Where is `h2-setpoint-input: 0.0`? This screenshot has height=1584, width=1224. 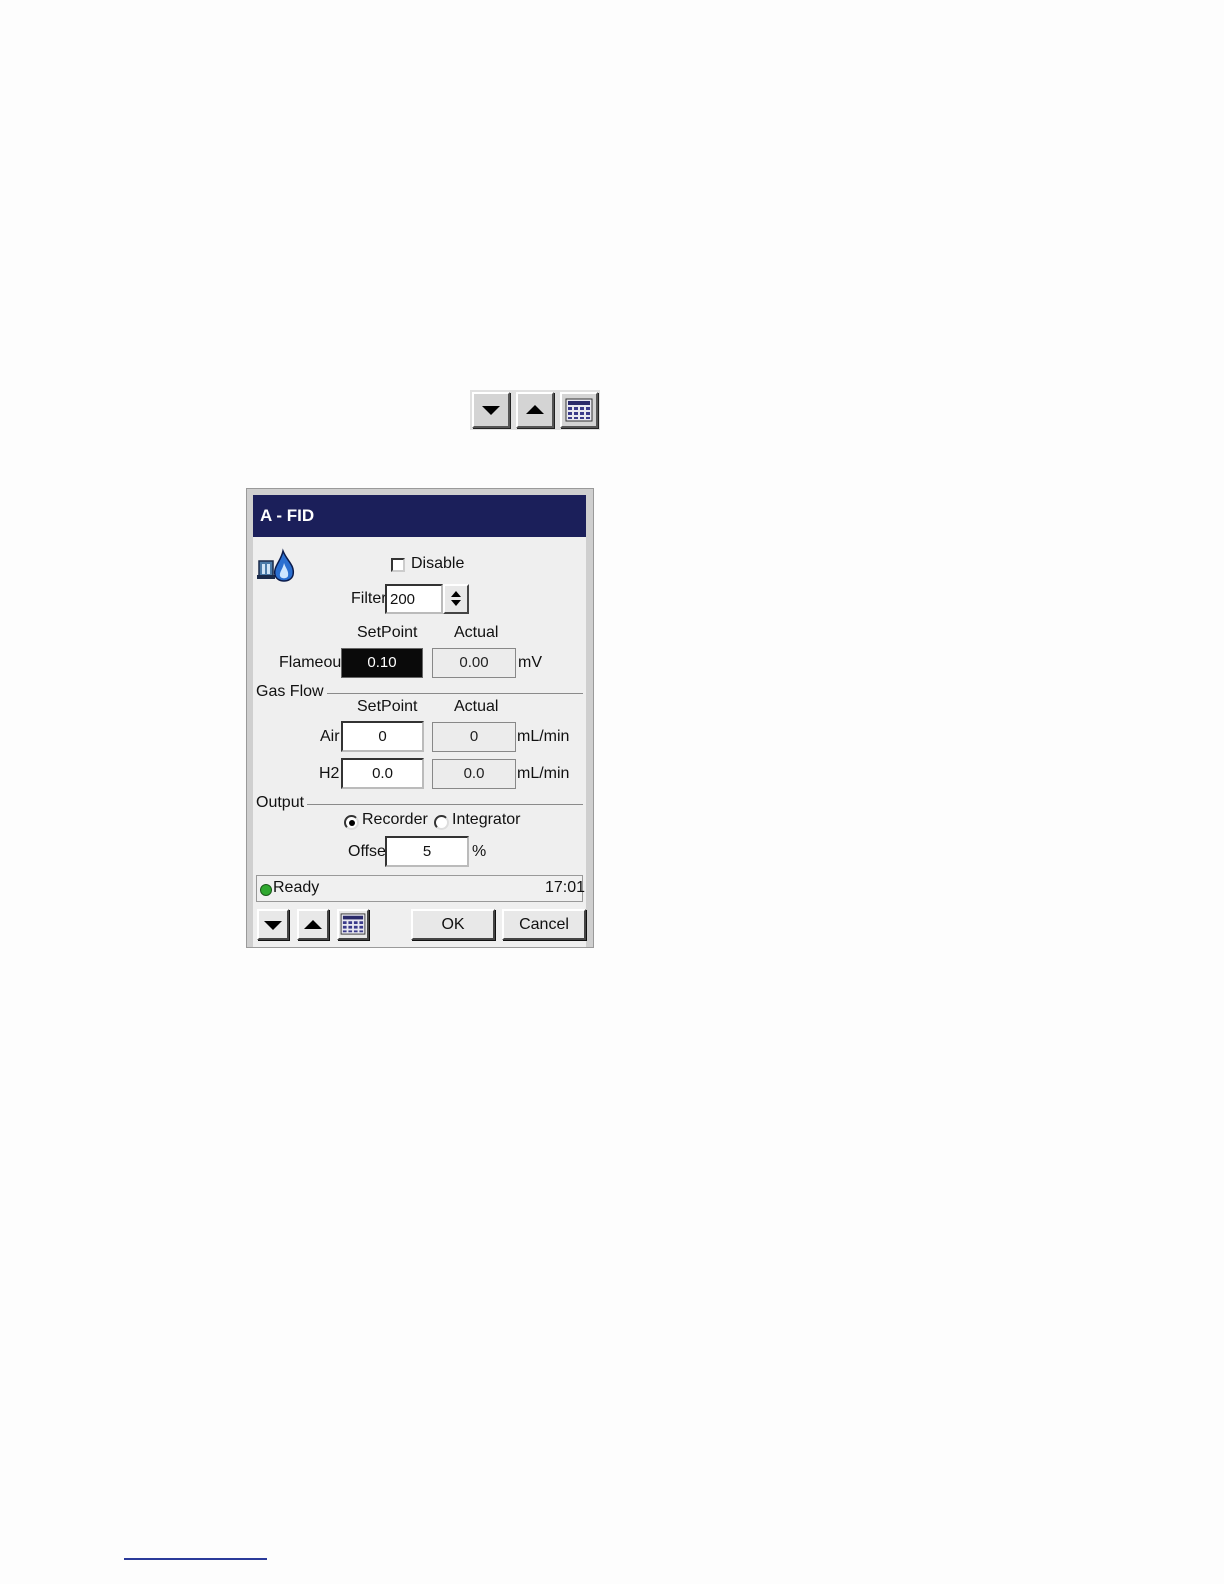
h2-setpoint-input: 0.0 is located at coordinates (382, 773).